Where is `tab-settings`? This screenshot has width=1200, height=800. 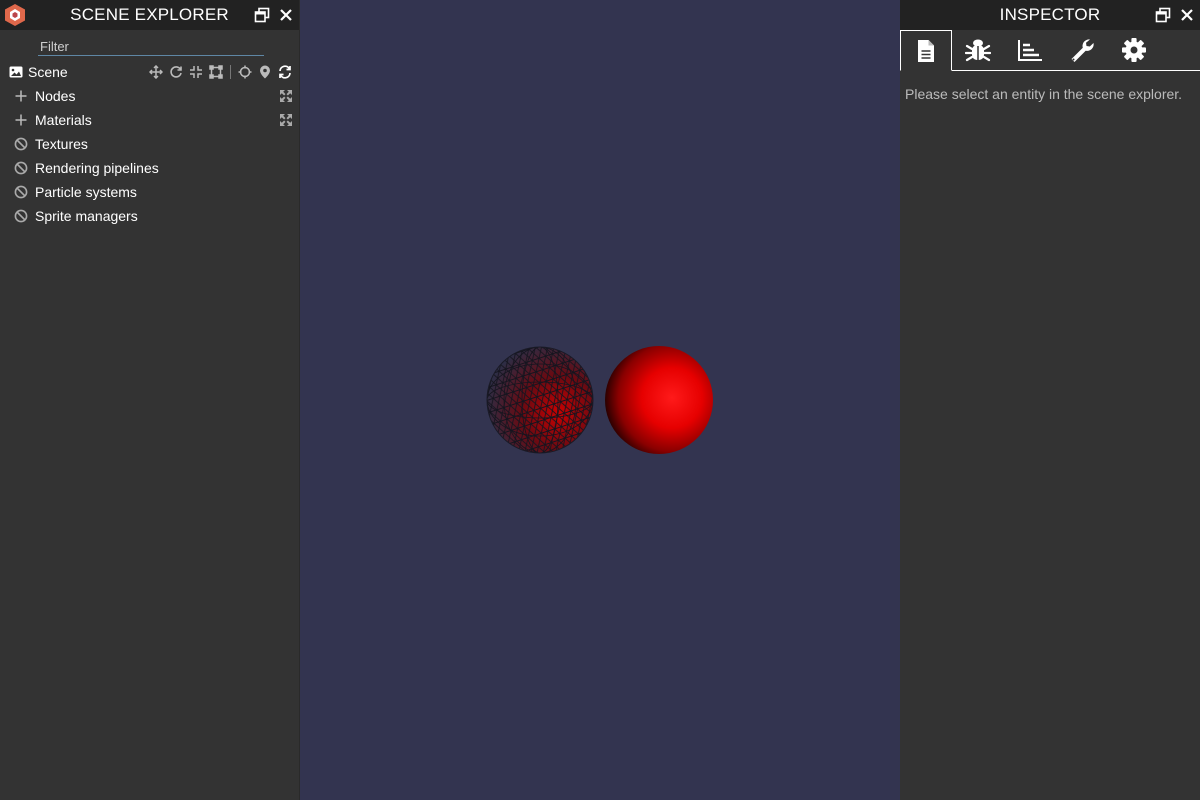 tab-settings is located at coordinates (1134, 50).